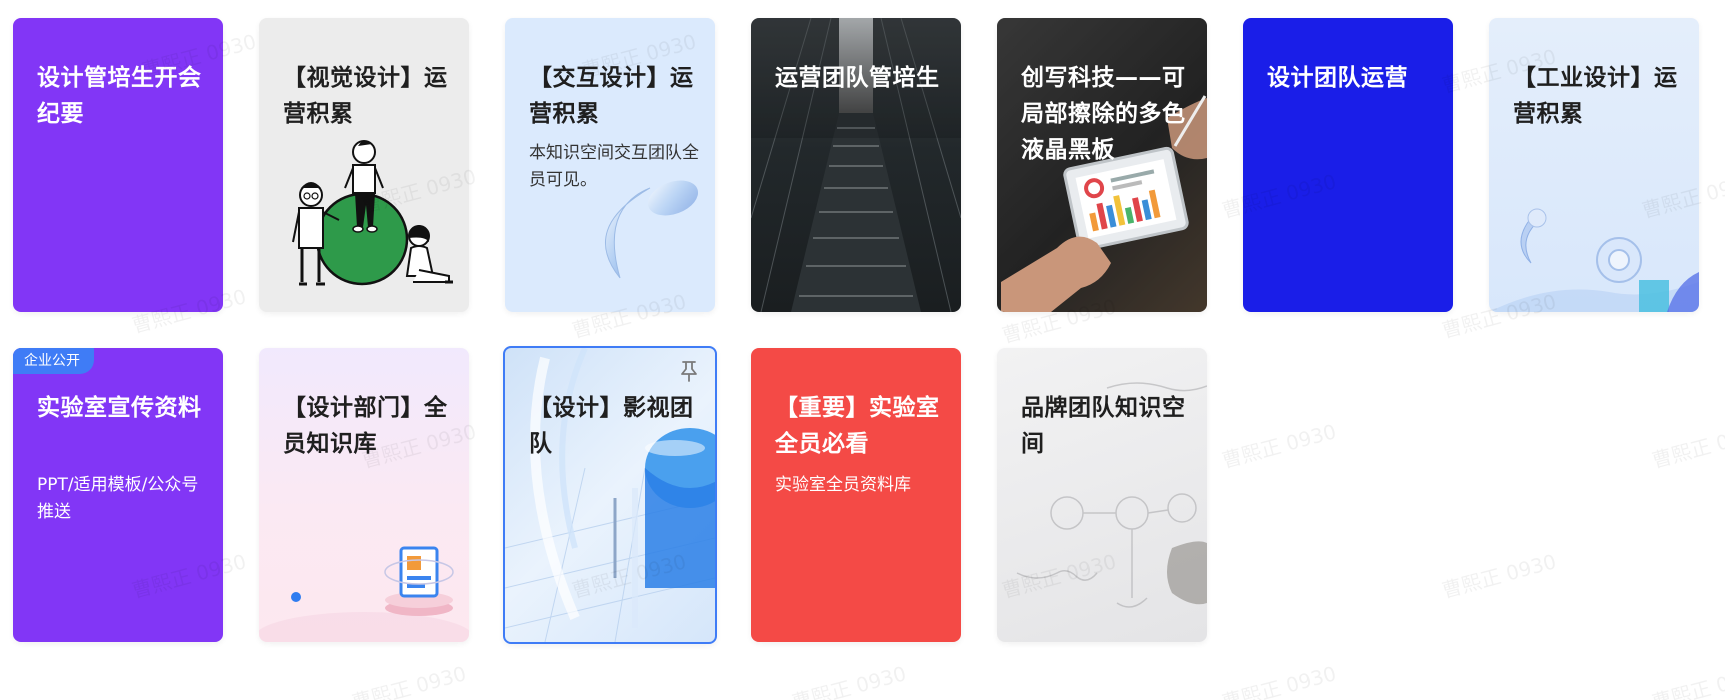  Describe the element at coordinates (53, 361) in the screenshot. I see `public-badge: 企业公开` at that location.